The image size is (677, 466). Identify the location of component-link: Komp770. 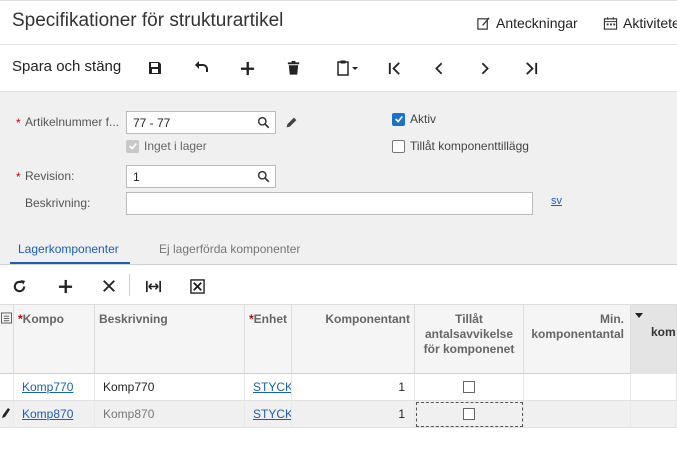
(54, 387).